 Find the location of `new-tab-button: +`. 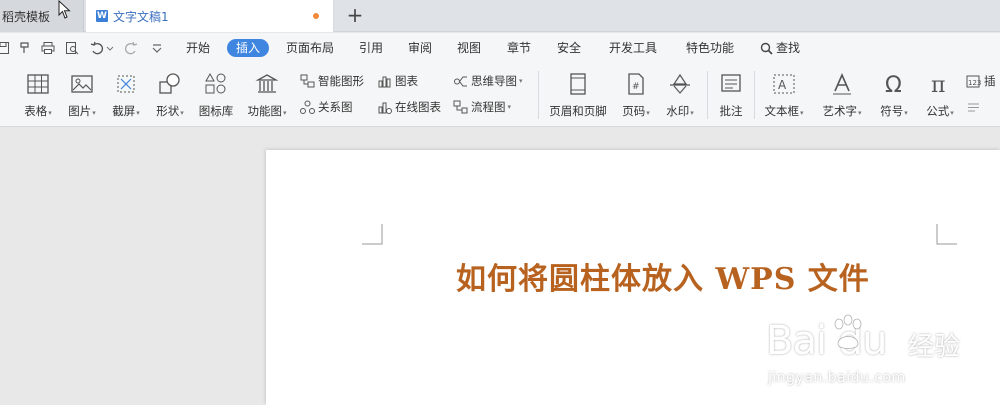

new-tab-button: + is located at coordinates (355, 15).